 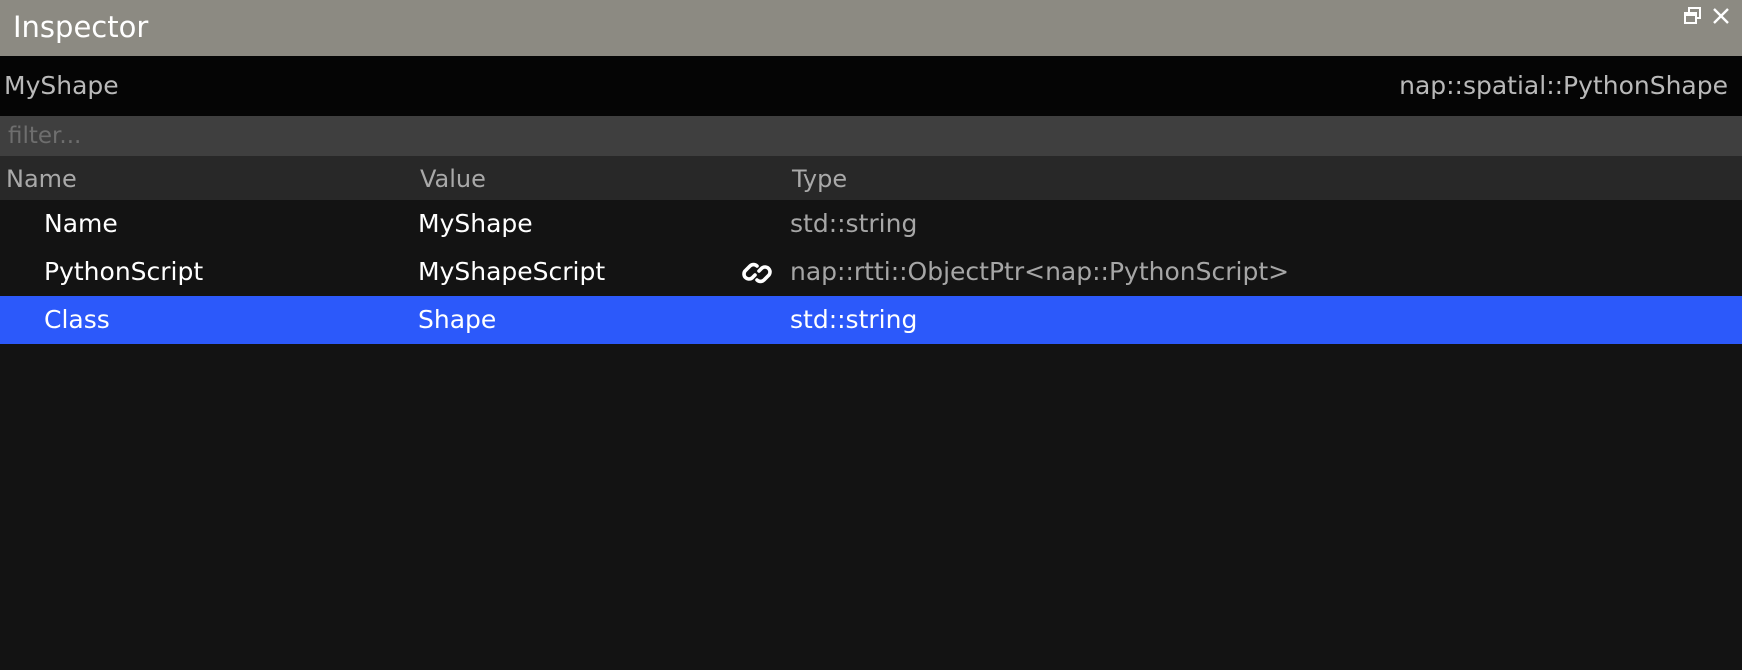 What do you see at coordinates (871, 86) in the screenshot?
I see `object-header: MyShape nap::spatial::PythonShape` at bounding box center [871, 86].